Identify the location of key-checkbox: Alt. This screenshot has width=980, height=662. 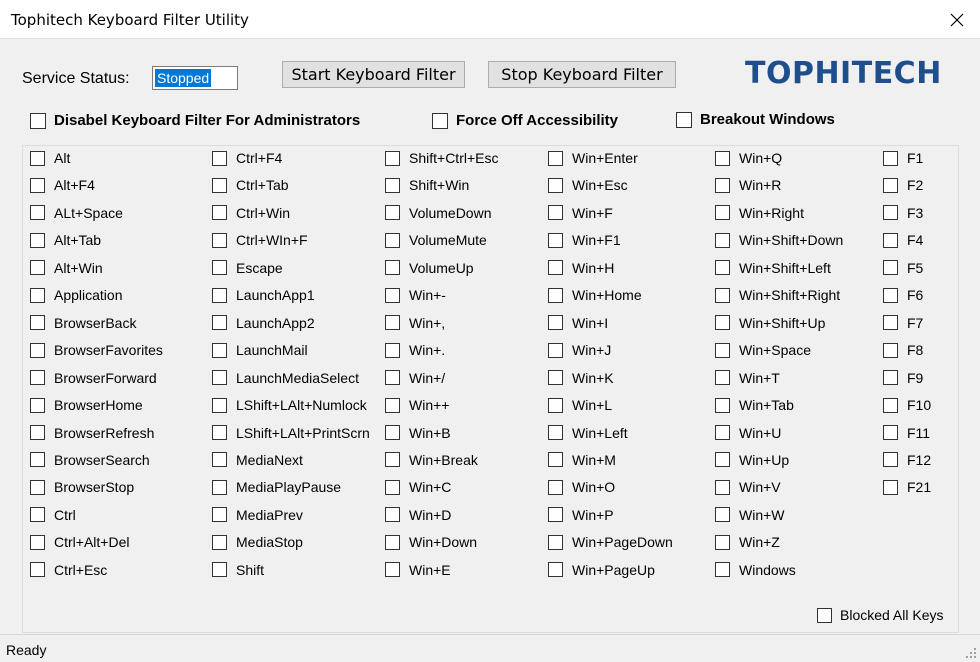
(50, 158).